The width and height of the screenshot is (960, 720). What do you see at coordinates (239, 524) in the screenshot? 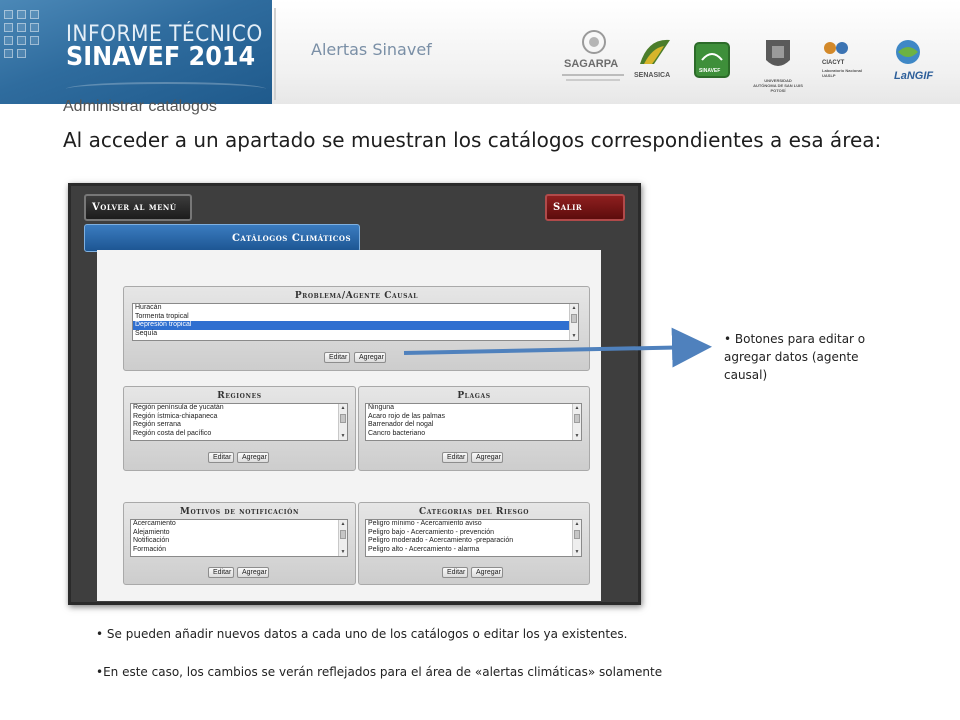
I see `list-item: Acercamiento` at bounding box center [239, 524].